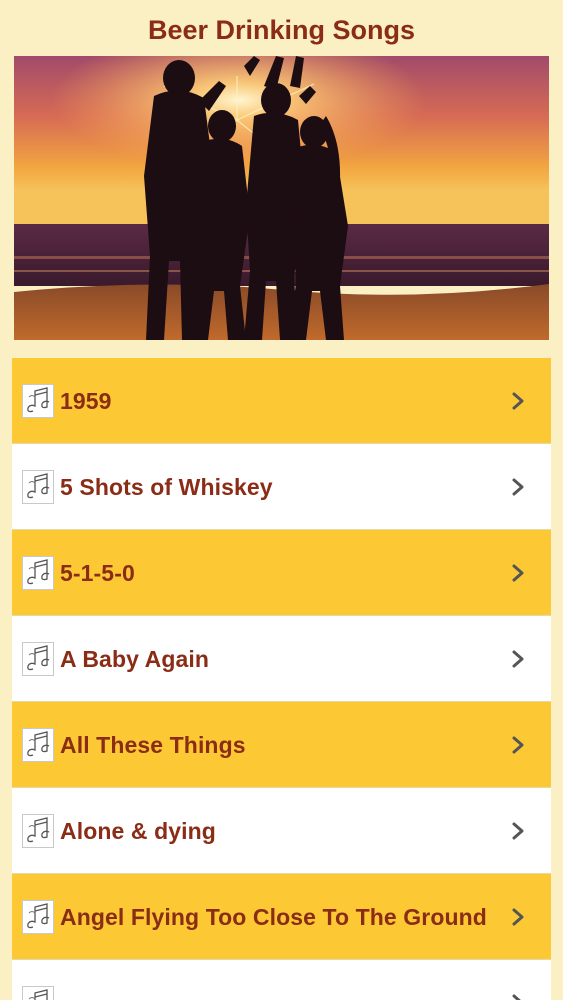  Describe the element at coordinates (166, 487) in the screenshot. I see `song-title: 5 Shots of Whiskey` at that location.